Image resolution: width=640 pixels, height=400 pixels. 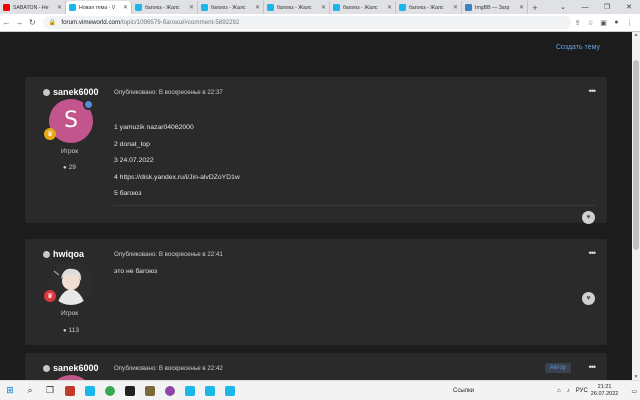 What do you see at coordinates (577, 23) in the screenshot?
I see `share-icon: ⇪` at bounding box center [577, 23].